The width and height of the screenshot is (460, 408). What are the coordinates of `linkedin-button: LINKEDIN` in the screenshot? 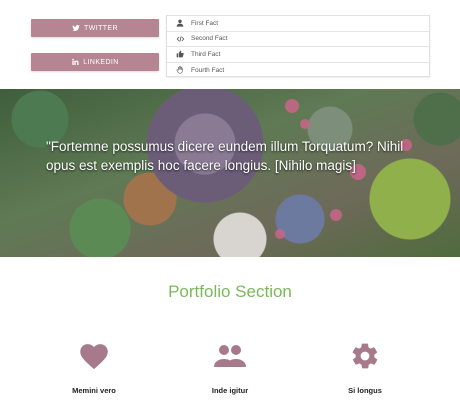 It's located at (95, 62).